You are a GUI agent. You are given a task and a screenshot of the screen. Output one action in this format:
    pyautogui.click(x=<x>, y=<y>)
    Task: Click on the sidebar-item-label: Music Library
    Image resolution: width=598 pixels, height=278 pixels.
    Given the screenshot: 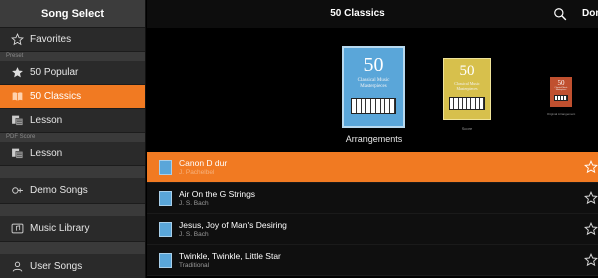 What is the action you would take?
    pyautogui.click(x=60, y=228)
    